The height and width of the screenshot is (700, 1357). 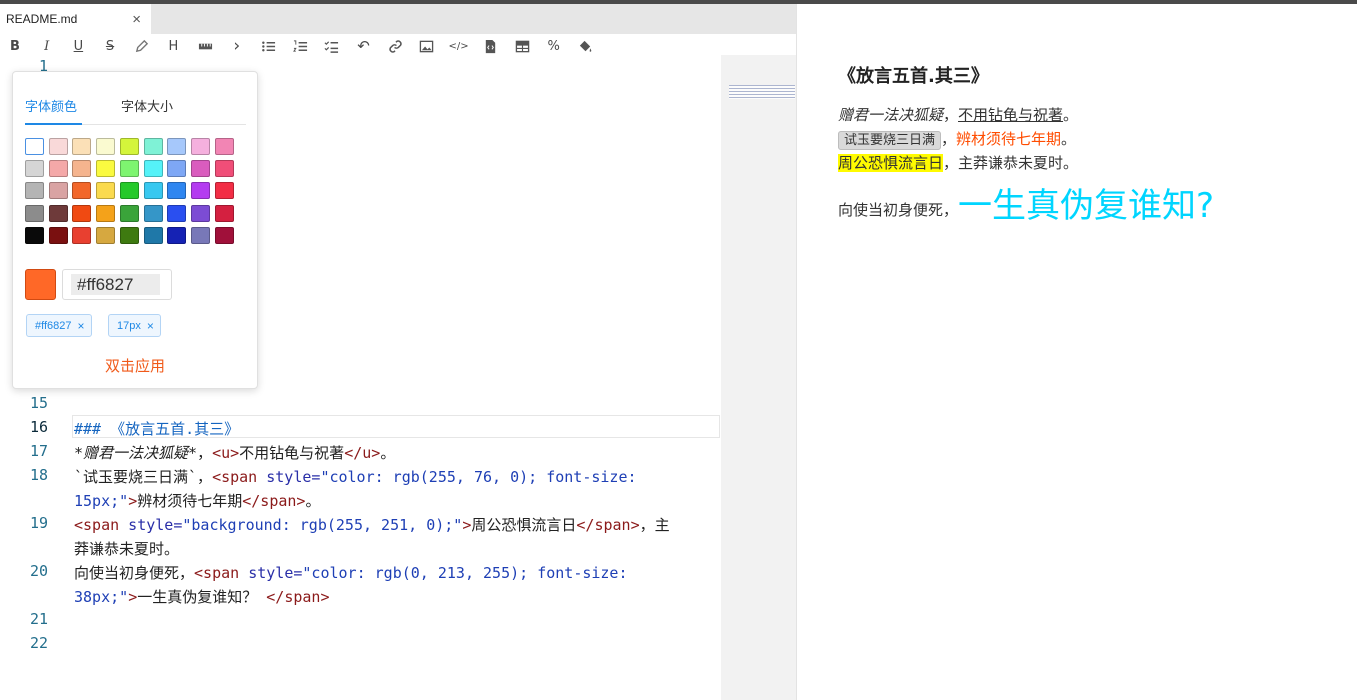 I want to click on hex-value: #ff6827, so click(x=115, y=284).